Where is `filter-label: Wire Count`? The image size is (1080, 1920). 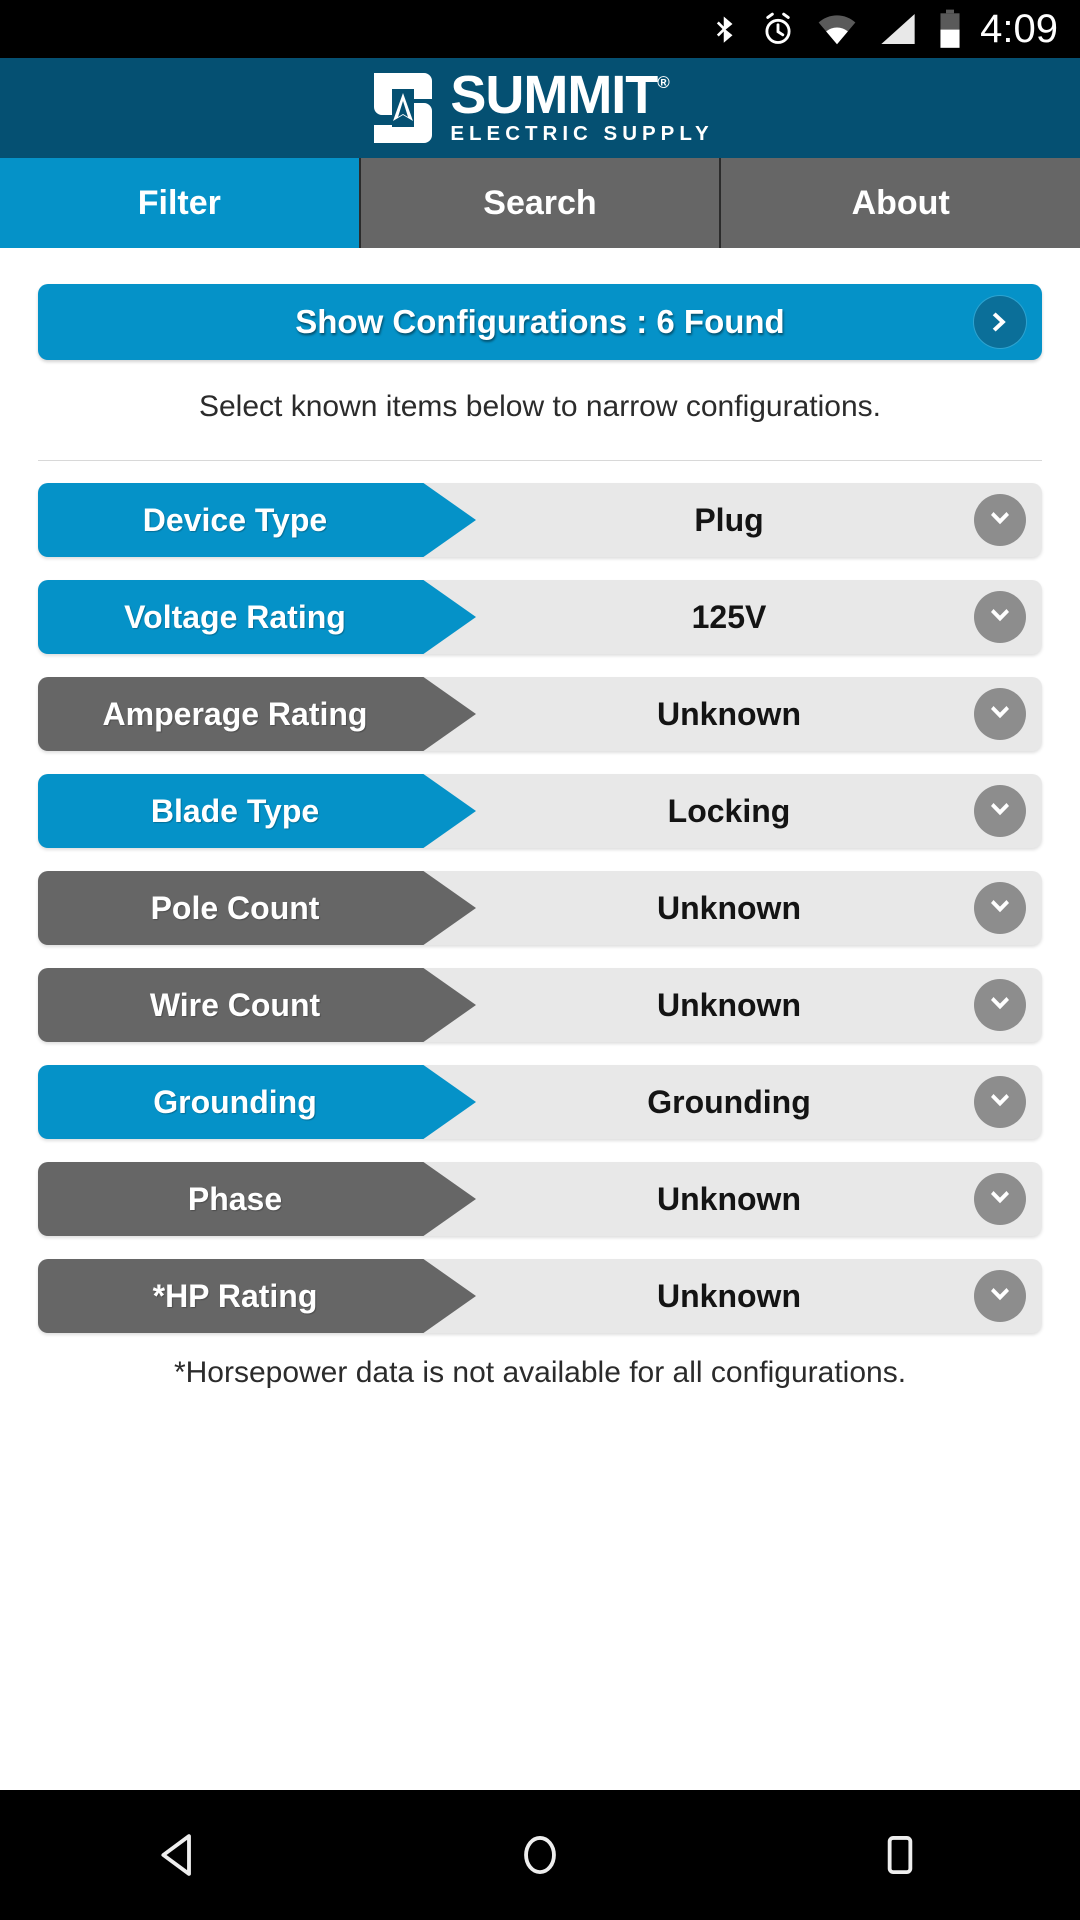
filter-label: Wire Count is located at coordinates (235, 1004).